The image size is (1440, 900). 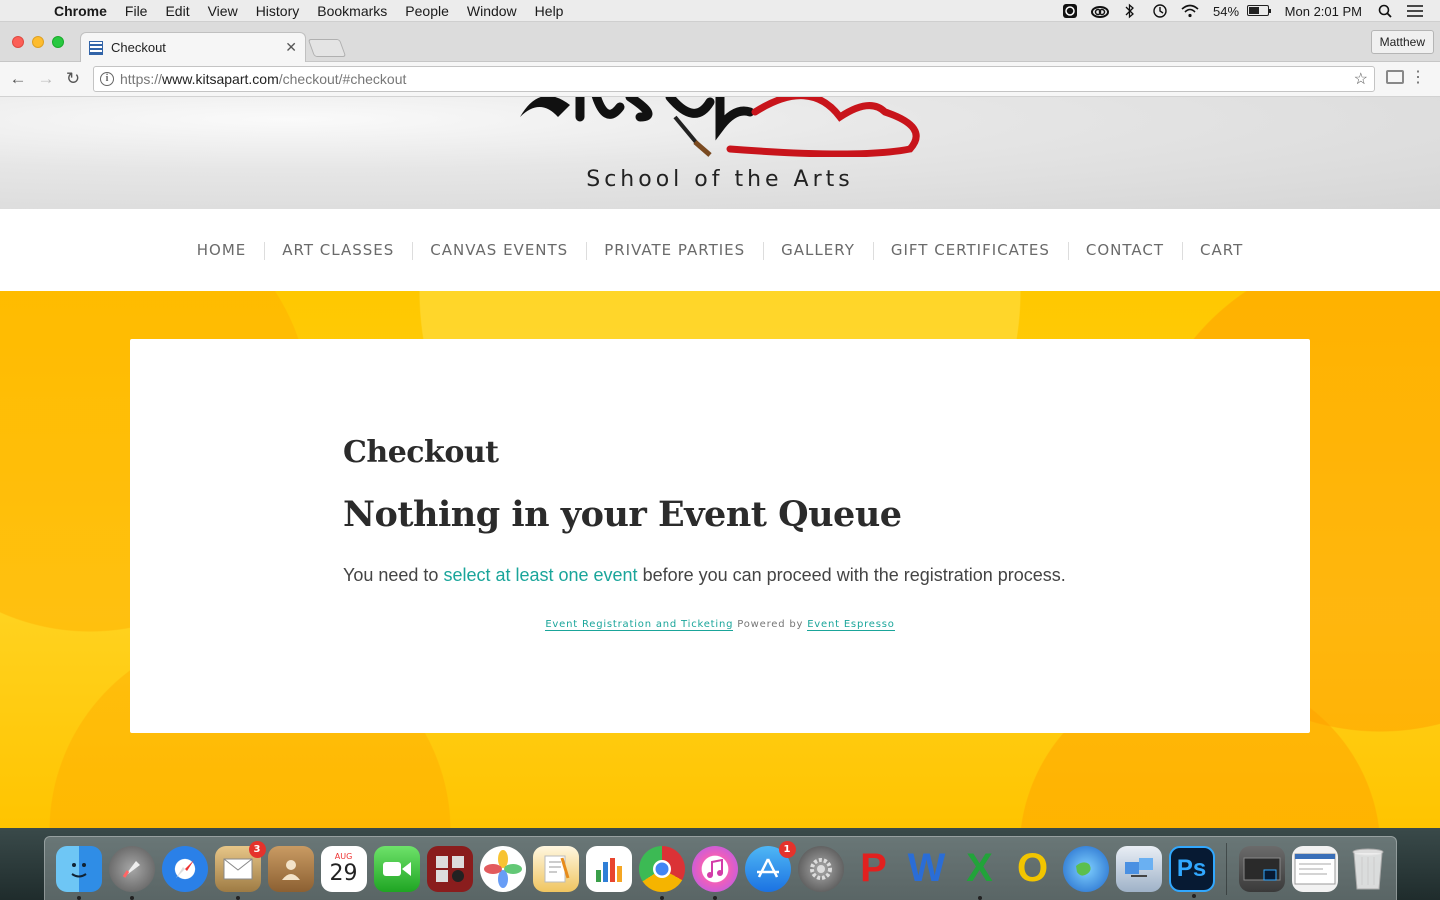 I want to click on menu-help: Help, so click(x=549, y=11).